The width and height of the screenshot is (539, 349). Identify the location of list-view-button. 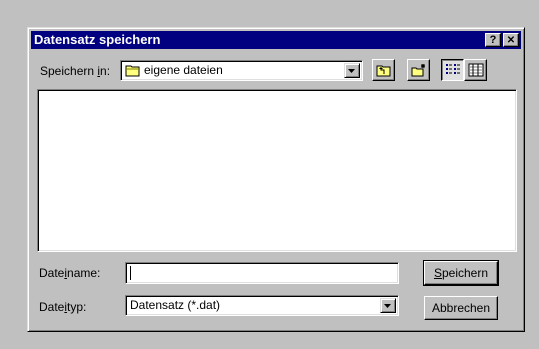
(452, 70).